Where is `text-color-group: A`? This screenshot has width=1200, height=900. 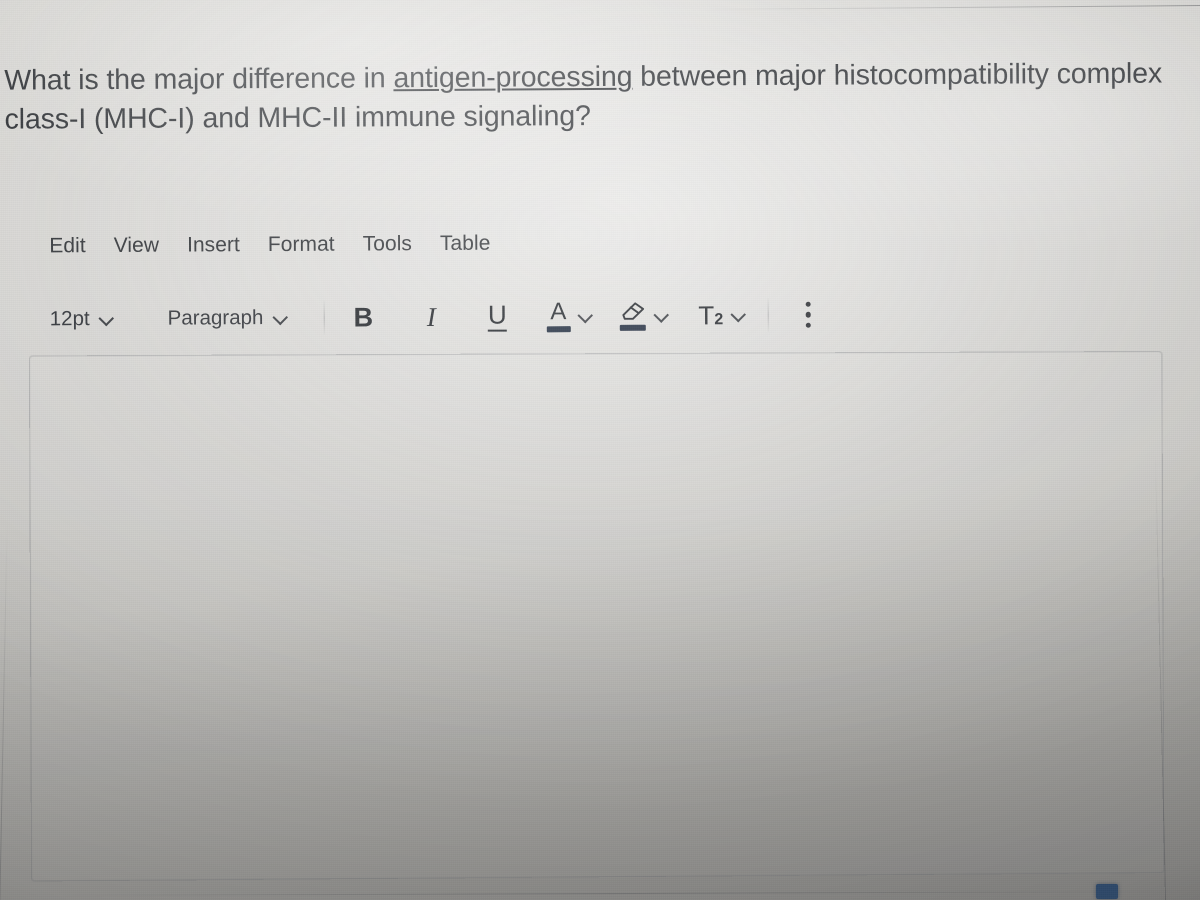
text-color-group: A is located at coordinates (569, 314).